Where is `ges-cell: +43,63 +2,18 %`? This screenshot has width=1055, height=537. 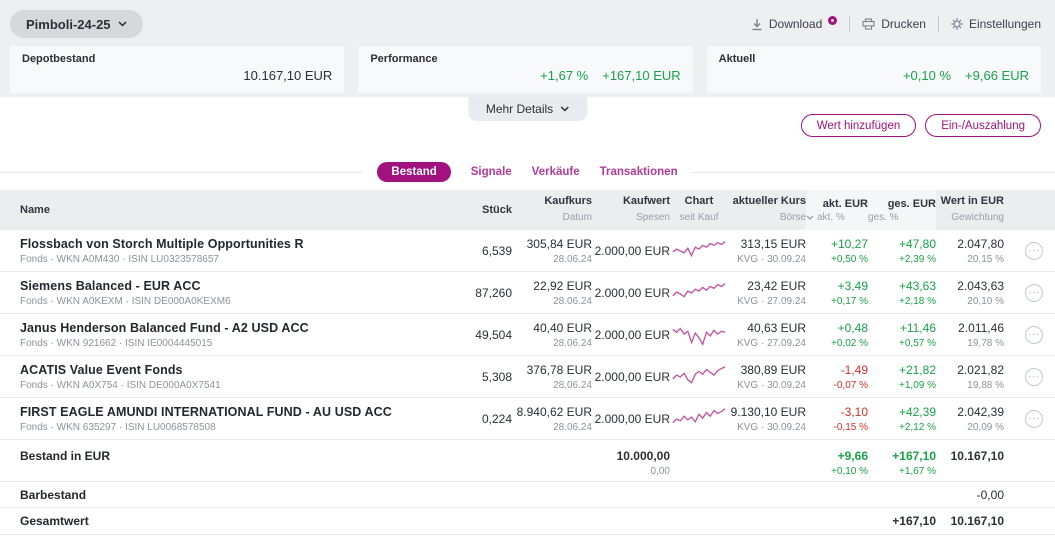 ges-cell: +43,63 +2,18 % is located at coordinates (917, 292).